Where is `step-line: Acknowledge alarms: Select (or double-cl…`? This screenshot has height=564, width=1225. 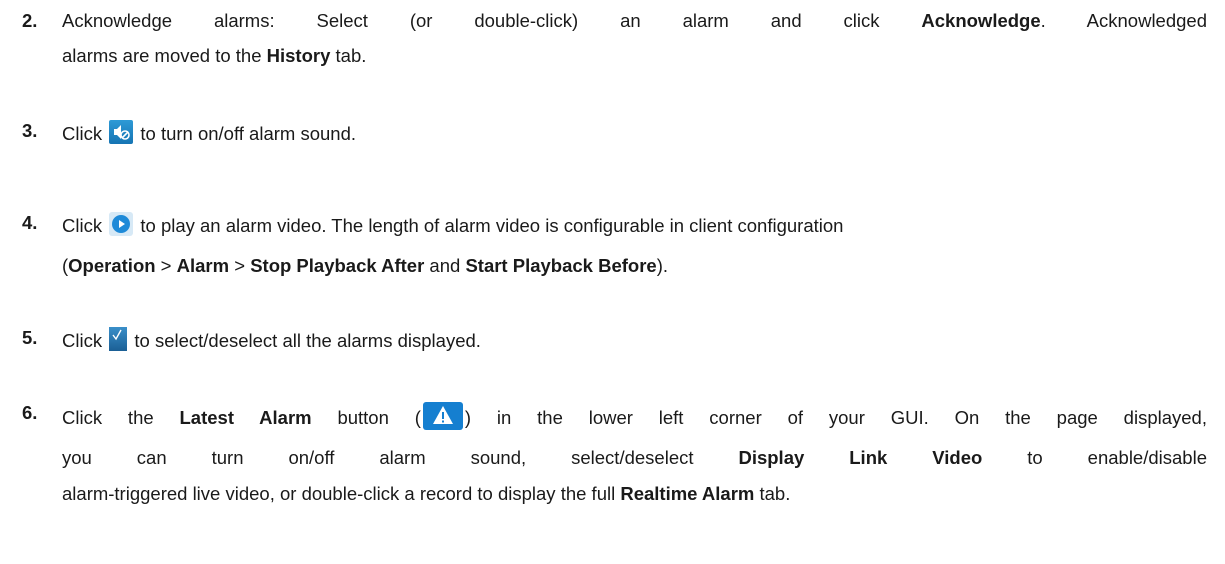 step-line: Acknowledge alarms: Select (or double-cl… is located at coordinates (634, 20).